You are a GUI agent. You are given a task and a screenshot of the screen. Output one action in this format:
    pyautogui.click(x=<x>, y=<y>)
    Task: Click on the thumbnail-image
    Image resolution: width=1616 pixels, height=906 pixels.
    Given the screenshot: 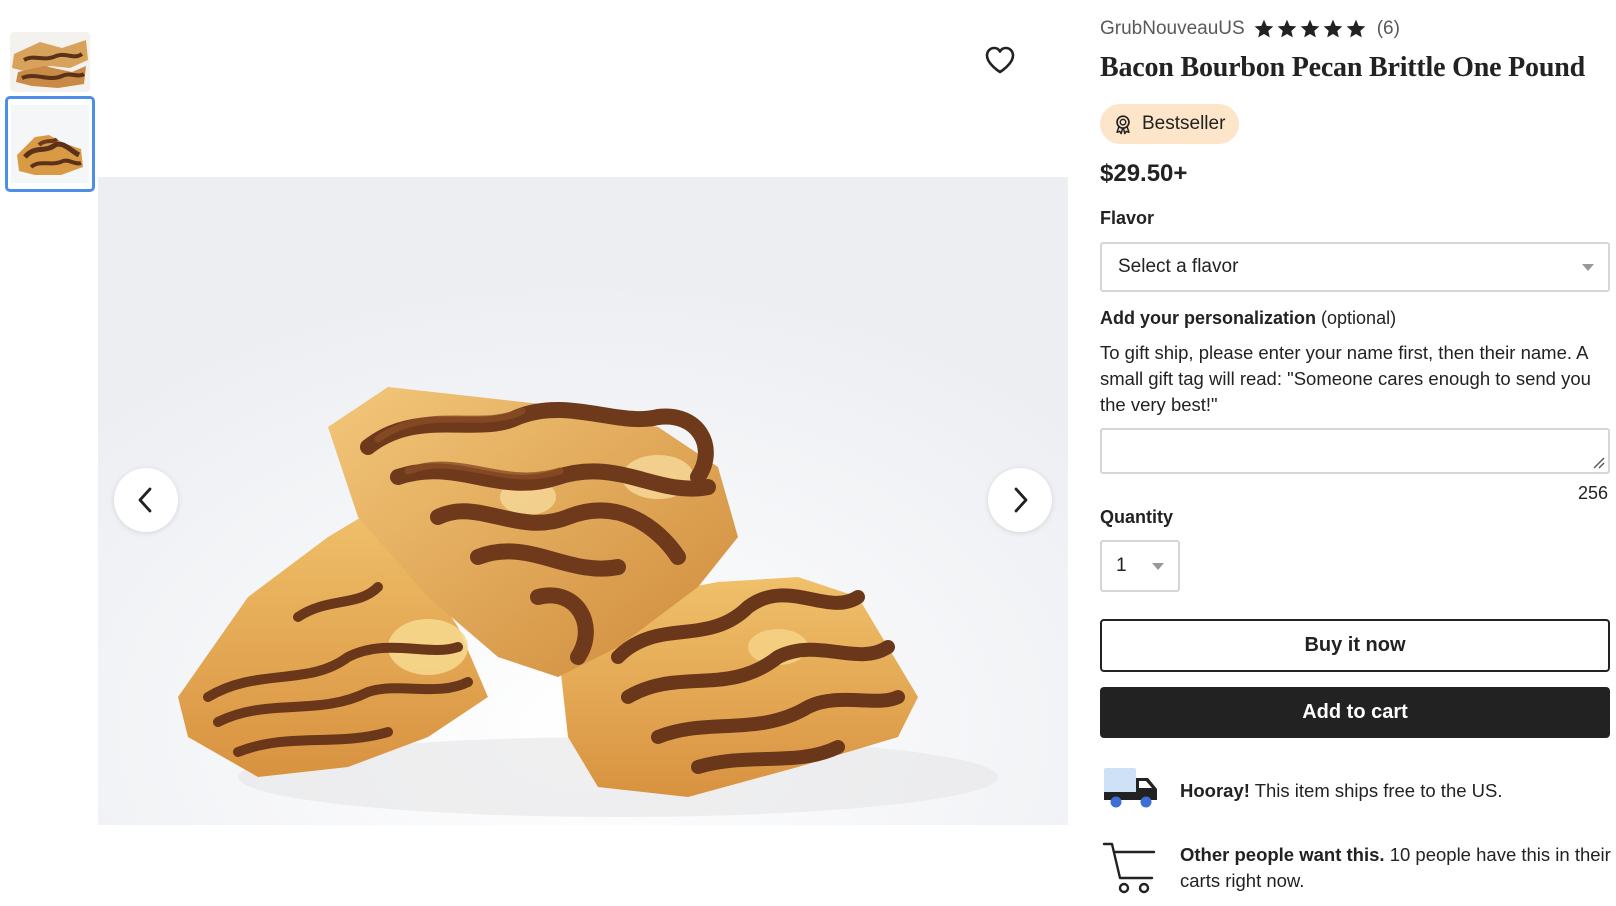 What is the action you would take?
    pyautogui.click(x=50, y=62)
    